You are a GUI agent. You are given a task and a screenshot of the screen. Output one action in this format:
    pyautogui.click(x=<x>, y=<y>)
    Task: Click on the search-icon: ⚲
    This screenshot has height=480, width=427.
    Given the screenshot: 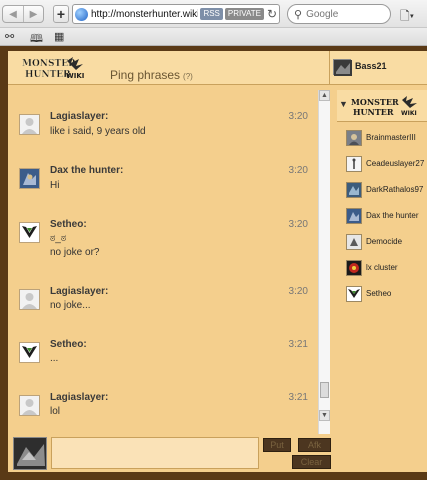 What is the action you would take?
    pyautogui.click(x=298, y=14)
    